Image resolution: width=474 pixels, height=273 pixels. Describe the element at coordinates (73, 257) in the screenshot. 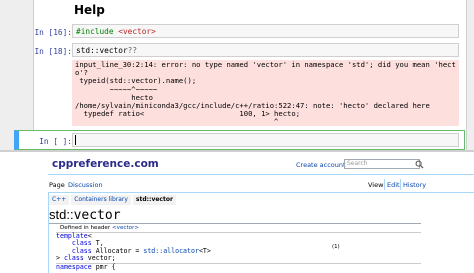

I see `code-keyword: class` at that location.